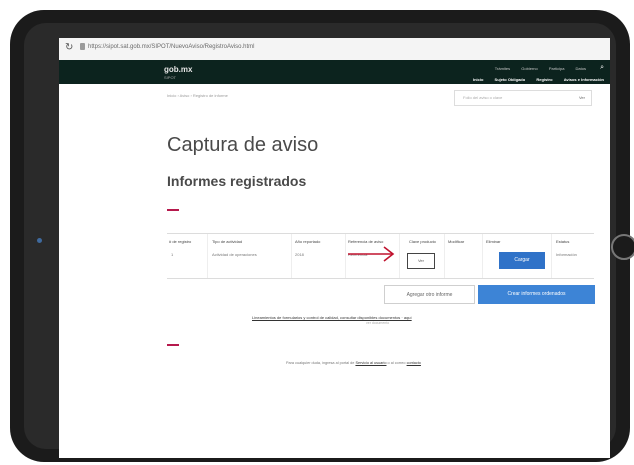 This screenshot has height=465, width=634. I want to click on table-header-anio: Año reportado, so click(308, 241).